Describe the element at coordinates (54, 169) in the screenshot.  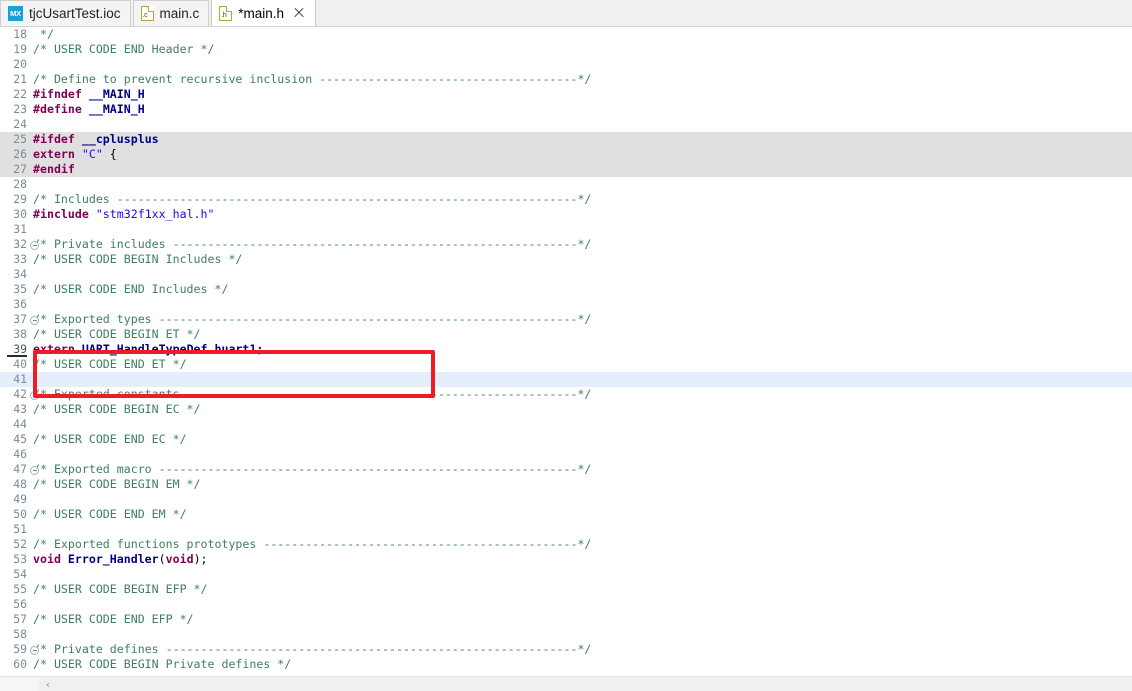
I see `code-text: #endif` at that location.